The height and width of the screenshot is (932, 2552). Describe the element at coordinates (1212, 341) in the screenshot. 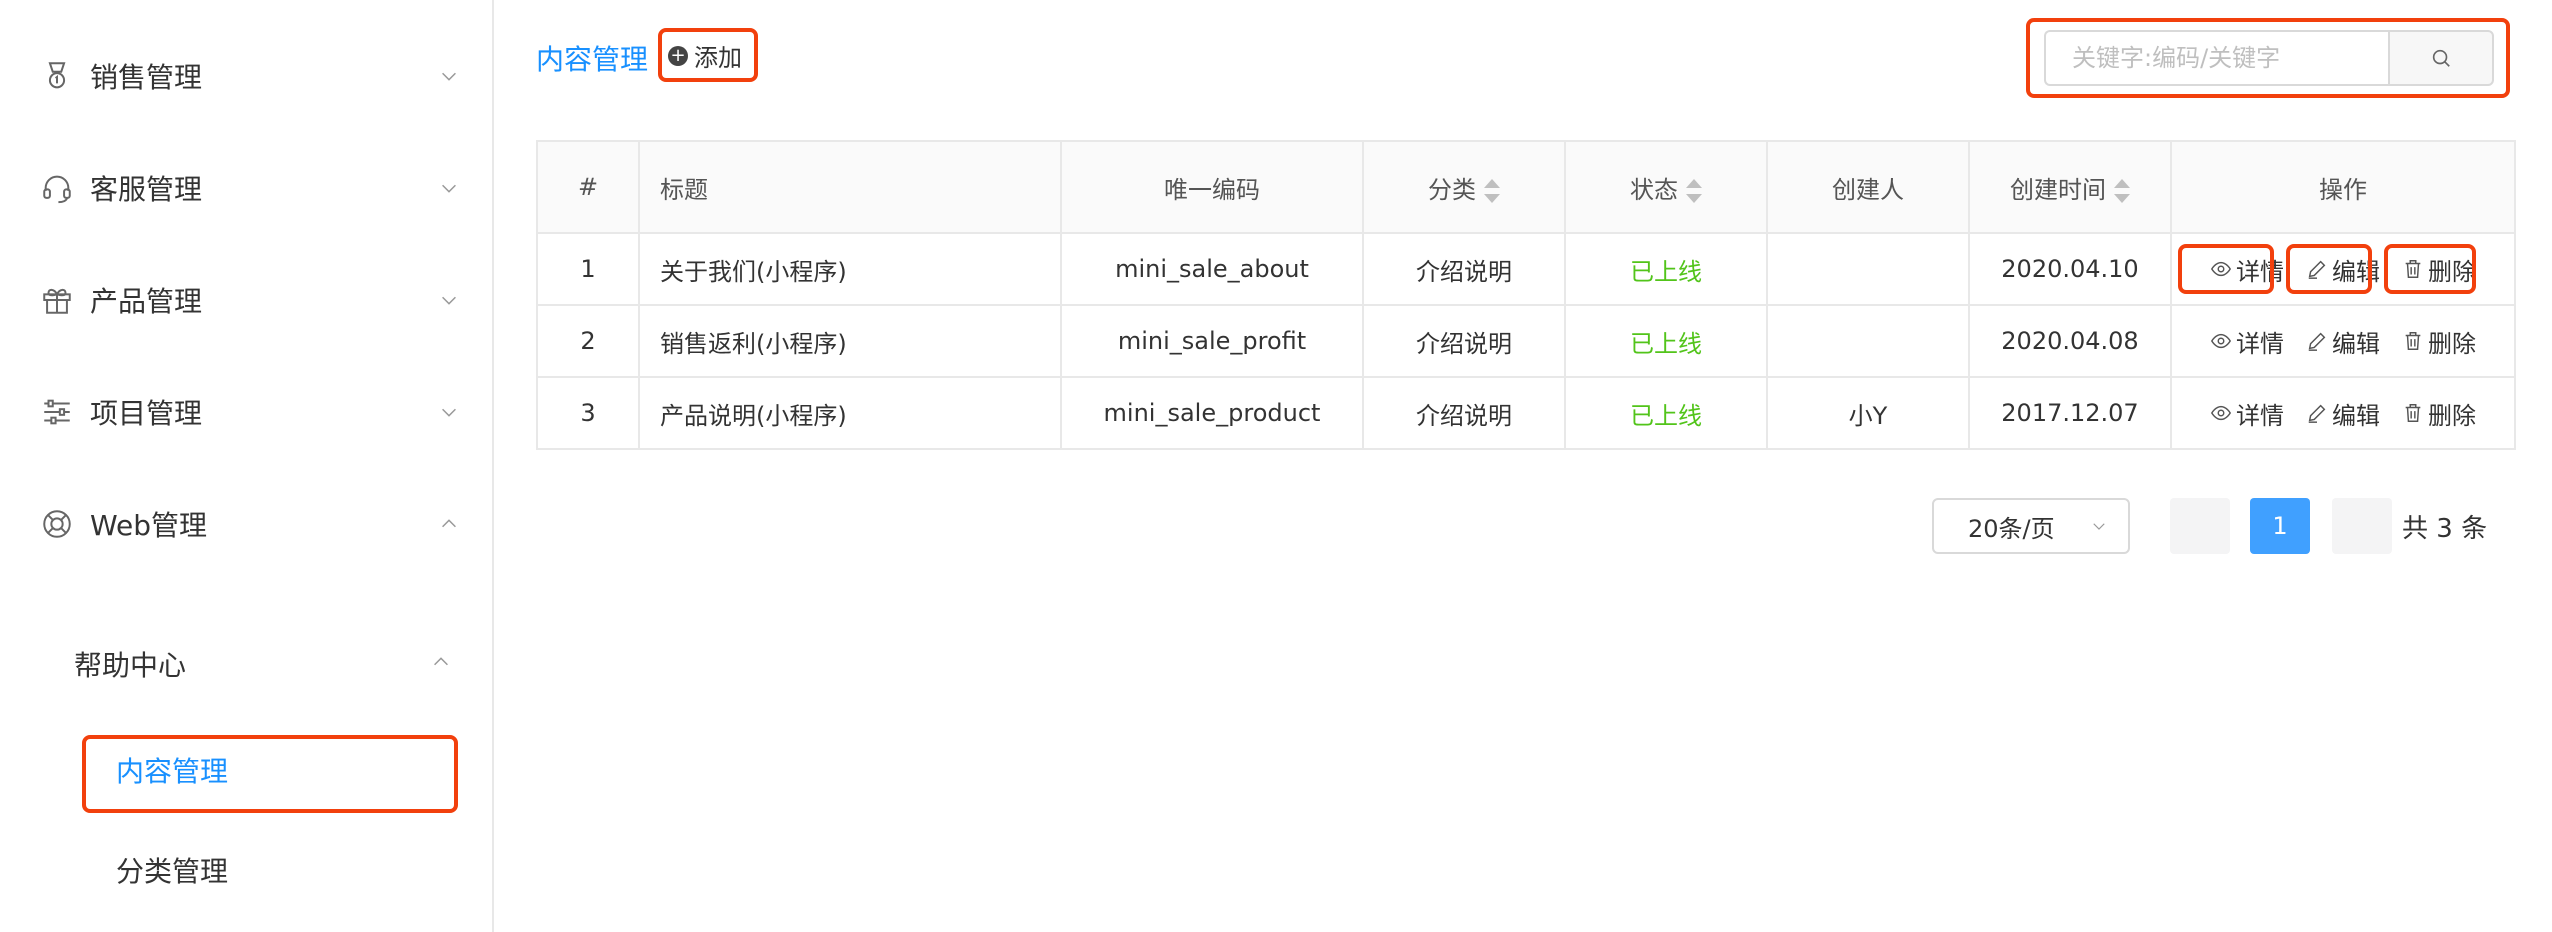

I see `cell-code: mini_sale_profit` at that location.